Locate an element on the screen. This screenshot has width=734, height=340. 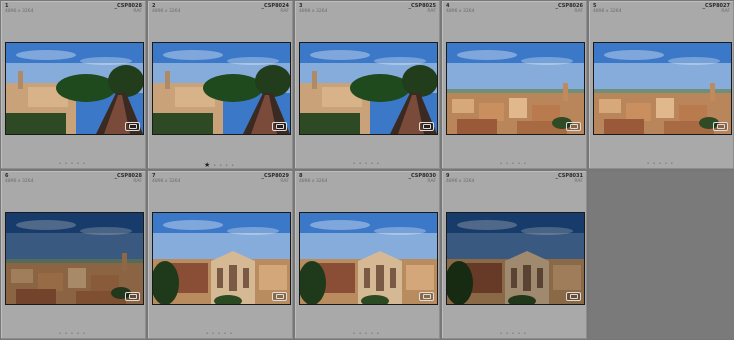
photo-grid-cell: 1 4896 x 3264 _CSP8028 RAF ••••• is located at coordinates (73, 85).